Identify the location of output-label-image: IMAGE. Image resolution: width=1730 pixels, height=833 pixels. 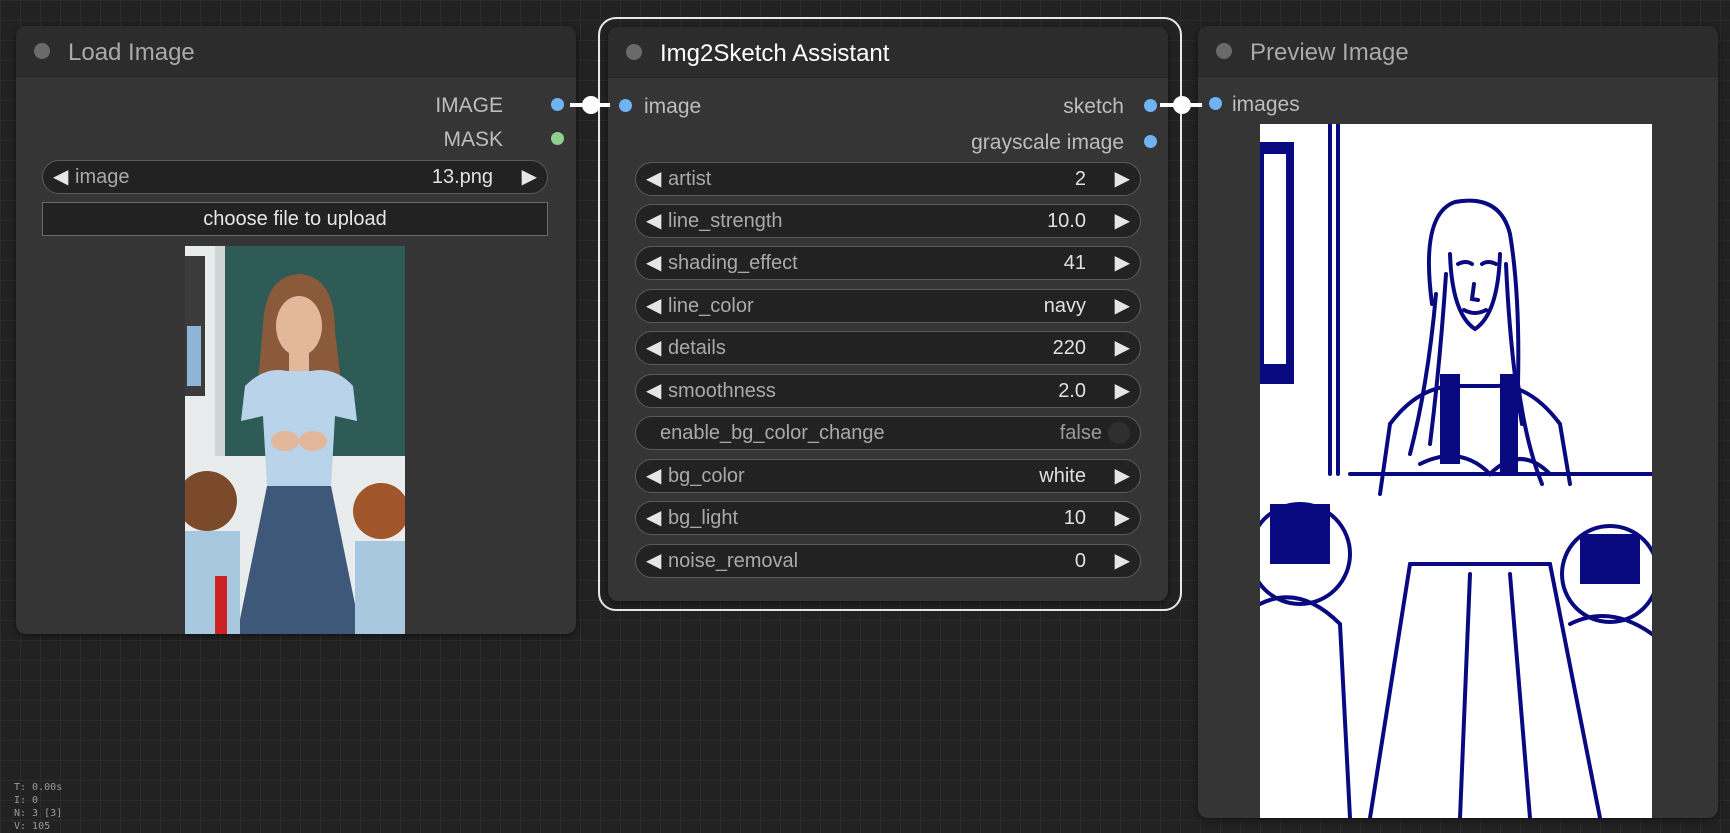
(469, 105).